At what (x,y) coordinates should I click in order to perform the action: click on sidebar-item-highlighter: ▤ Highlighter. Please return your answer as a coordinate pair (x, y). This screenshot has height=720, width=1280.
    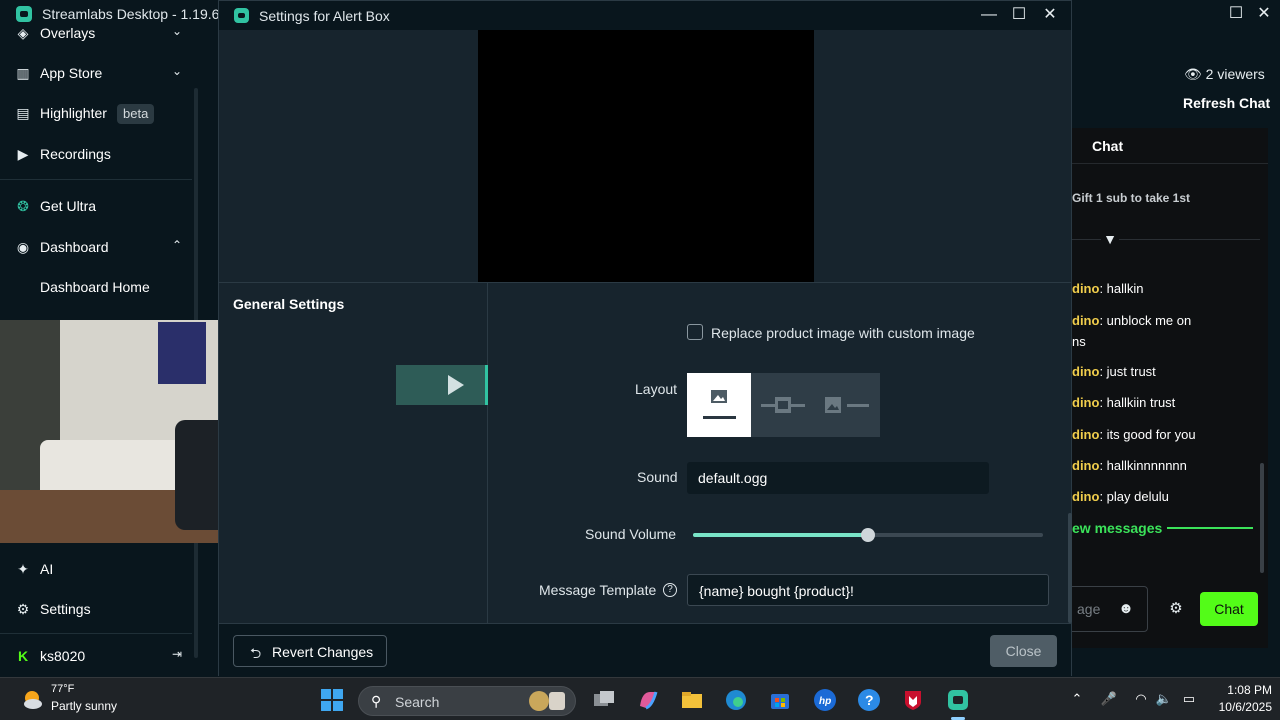
    Looking at the image, I should click on (98, 113).